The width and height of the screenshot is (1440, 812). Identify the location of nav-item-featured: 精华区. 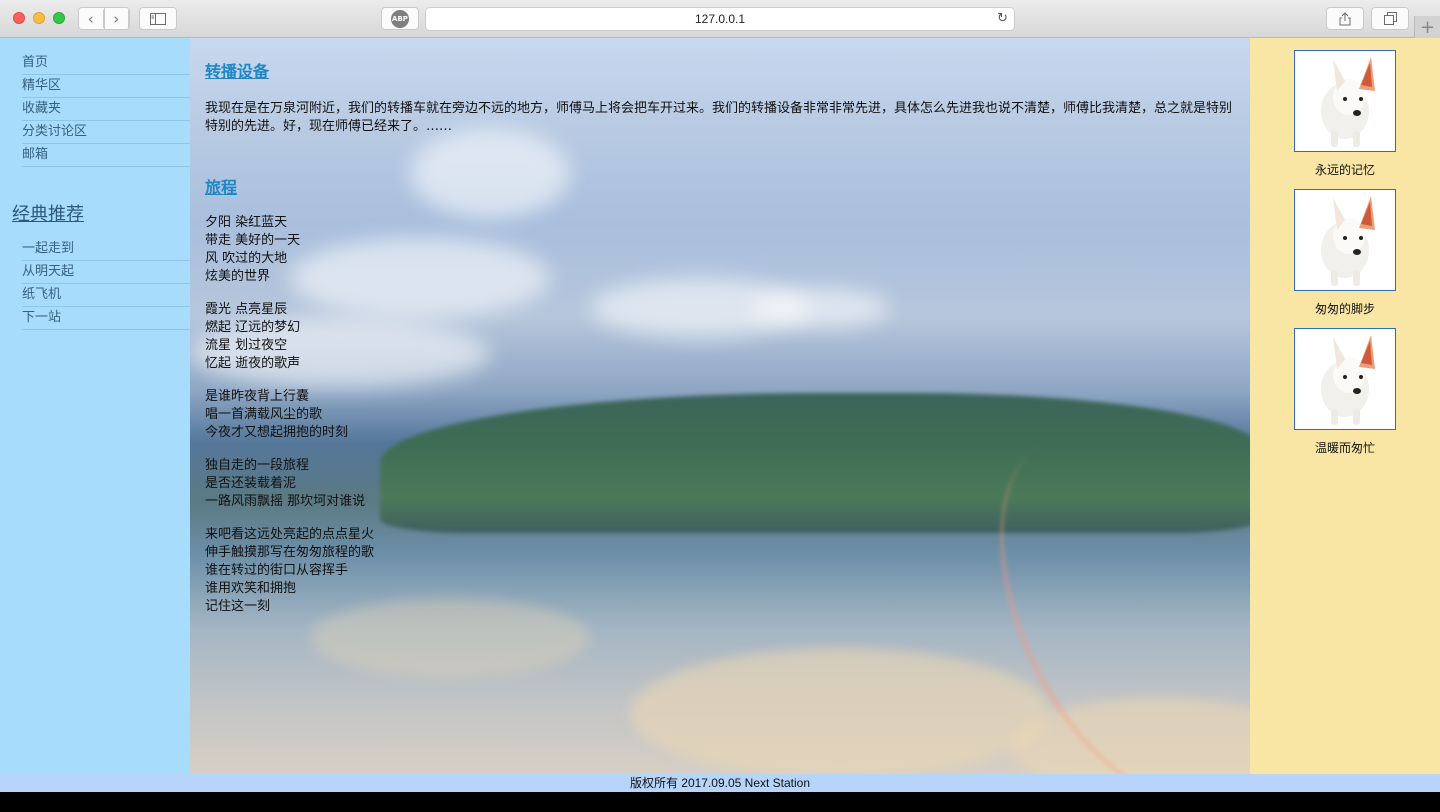
(106, 86).